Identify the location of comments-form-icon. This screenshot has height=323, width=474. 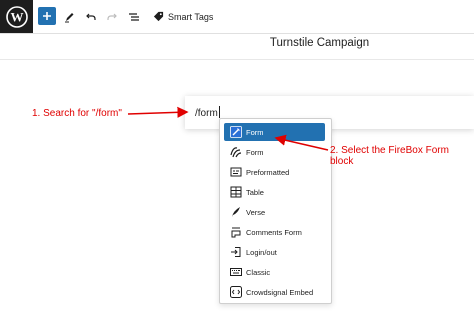
(236, 232).